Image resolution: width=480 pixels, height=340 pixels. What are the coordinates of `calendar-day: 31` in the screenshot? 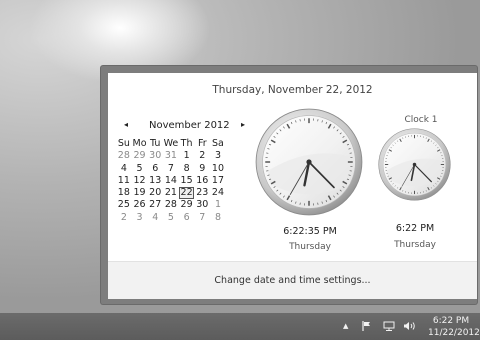 It's located at (171, 156).